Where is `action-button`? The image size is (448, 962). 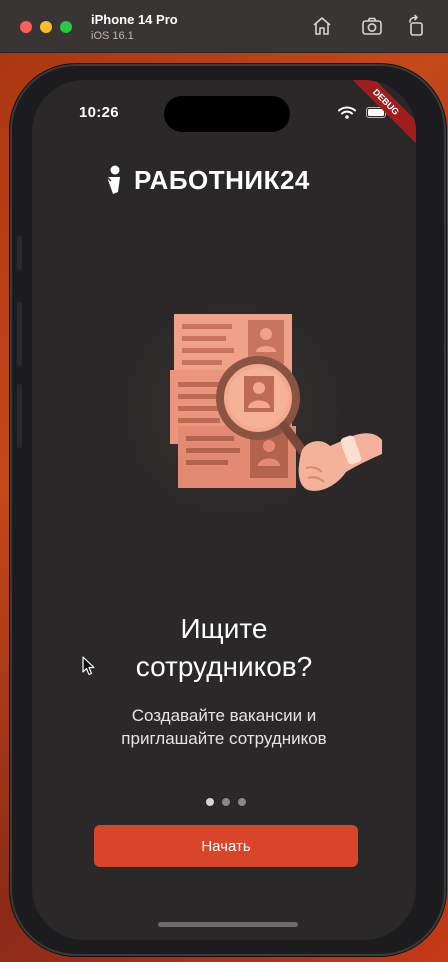 action-button is located at coordinates (19, 253).